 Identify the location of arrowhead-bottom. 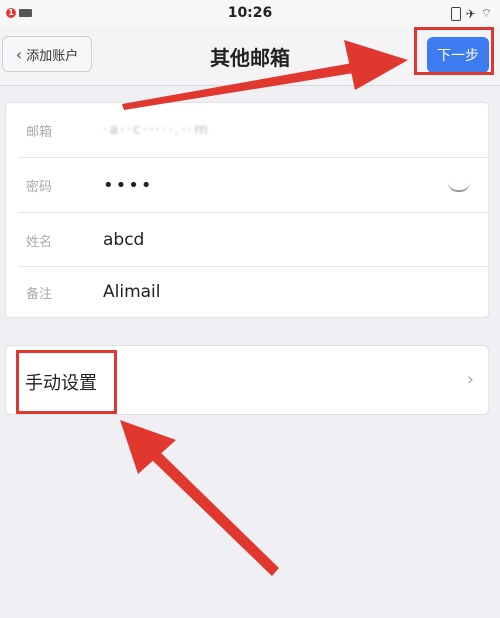
(148, 447).